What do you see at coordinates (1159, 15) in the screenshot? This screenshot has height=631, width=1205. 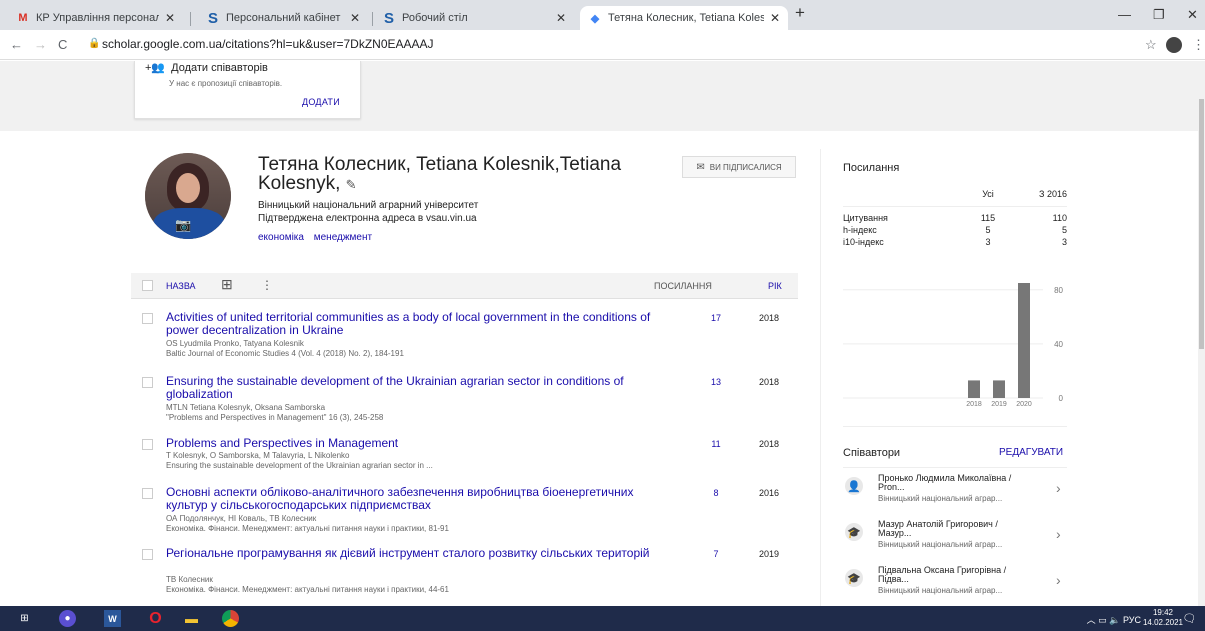 I see `maximize-icon: ❐` at bounding box center [1159, 15].